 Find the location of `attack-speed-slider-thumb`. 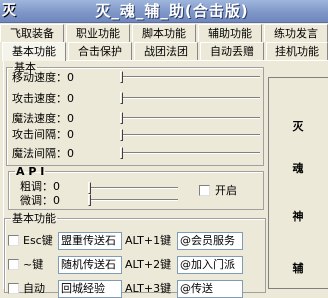

attack-speed-slider-thumb is located at coordinates (121, 98).